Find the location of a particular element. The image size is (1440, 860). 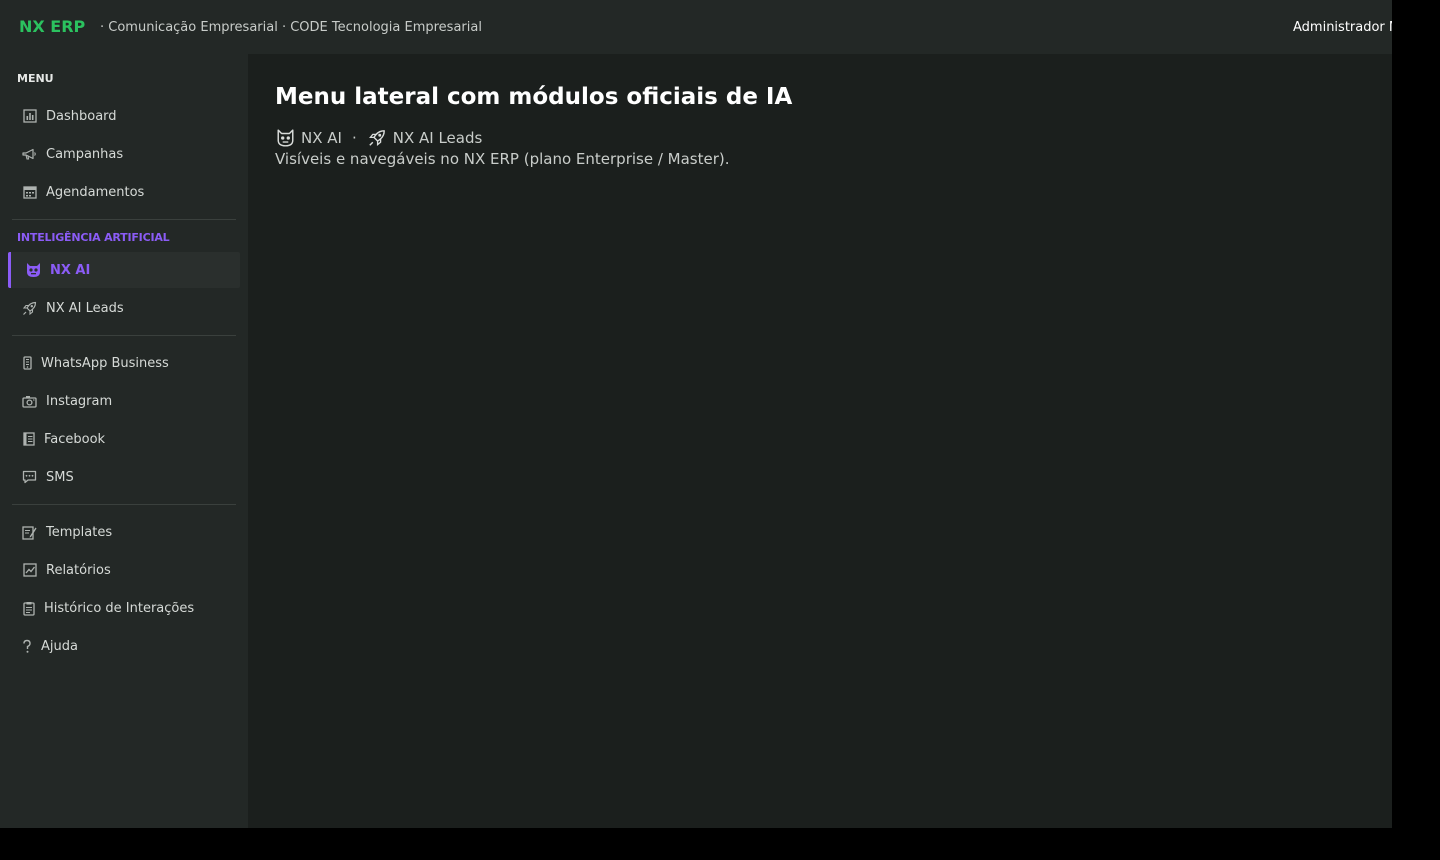

sidebar-item-label: Facebook is located at coordinates (75, 439).